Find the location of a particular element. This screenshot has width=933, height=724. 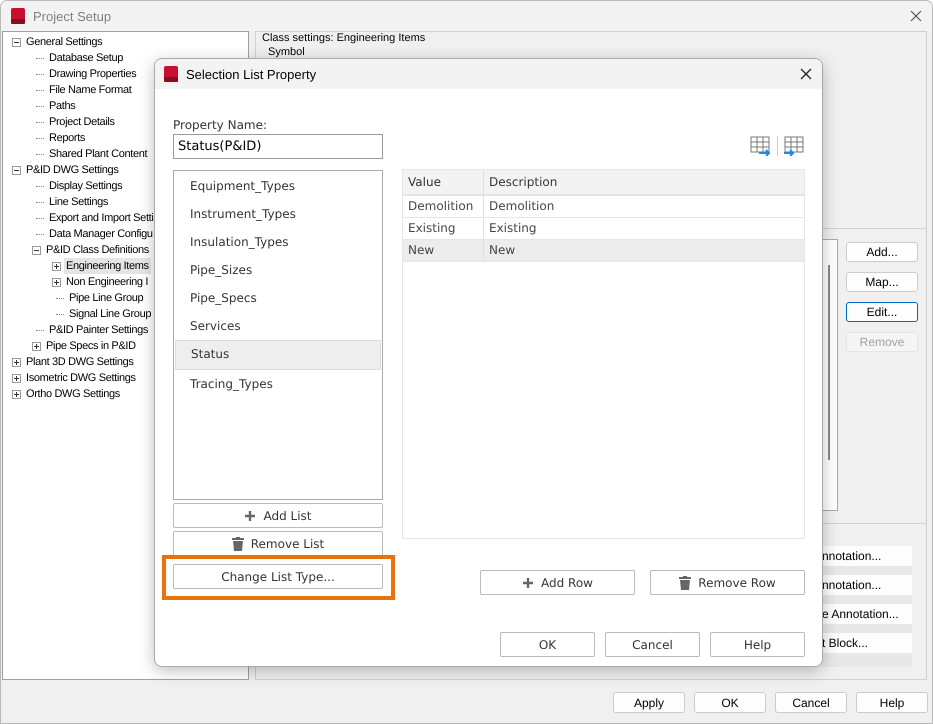

list-button: Remove List is located at coordinates (278, 543).